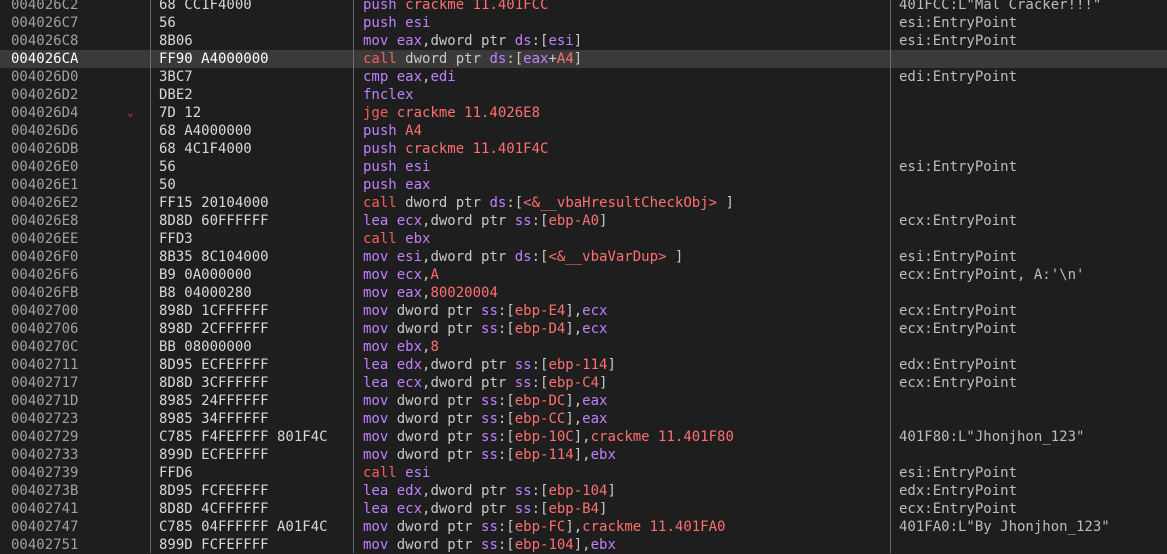  I want to click on address-cell: 004026EE, so click(44, 239).